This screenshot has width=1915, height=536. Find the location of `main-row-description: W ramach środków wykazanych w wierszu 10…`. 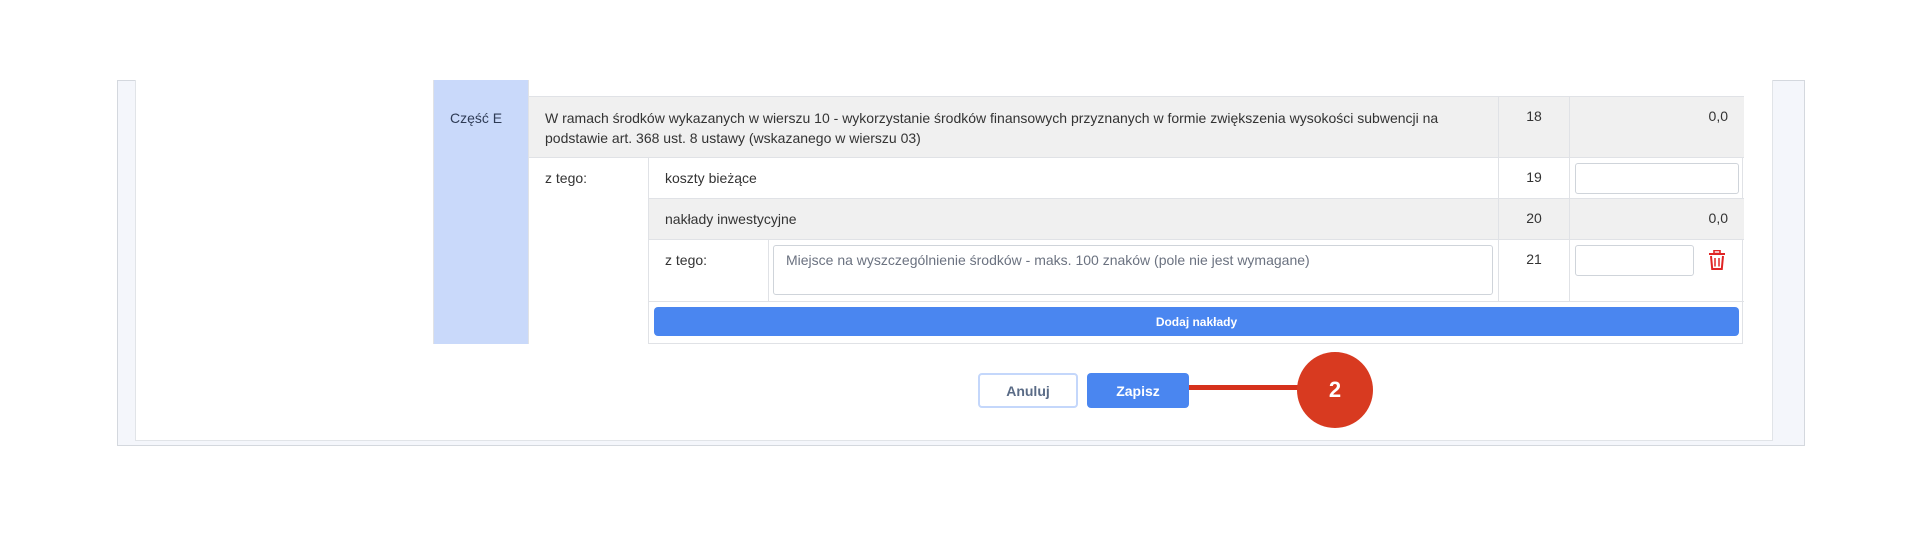

main-row-description: W ramach środków wykazanych w wierszu 10… is located at coordinates (1013, 126).